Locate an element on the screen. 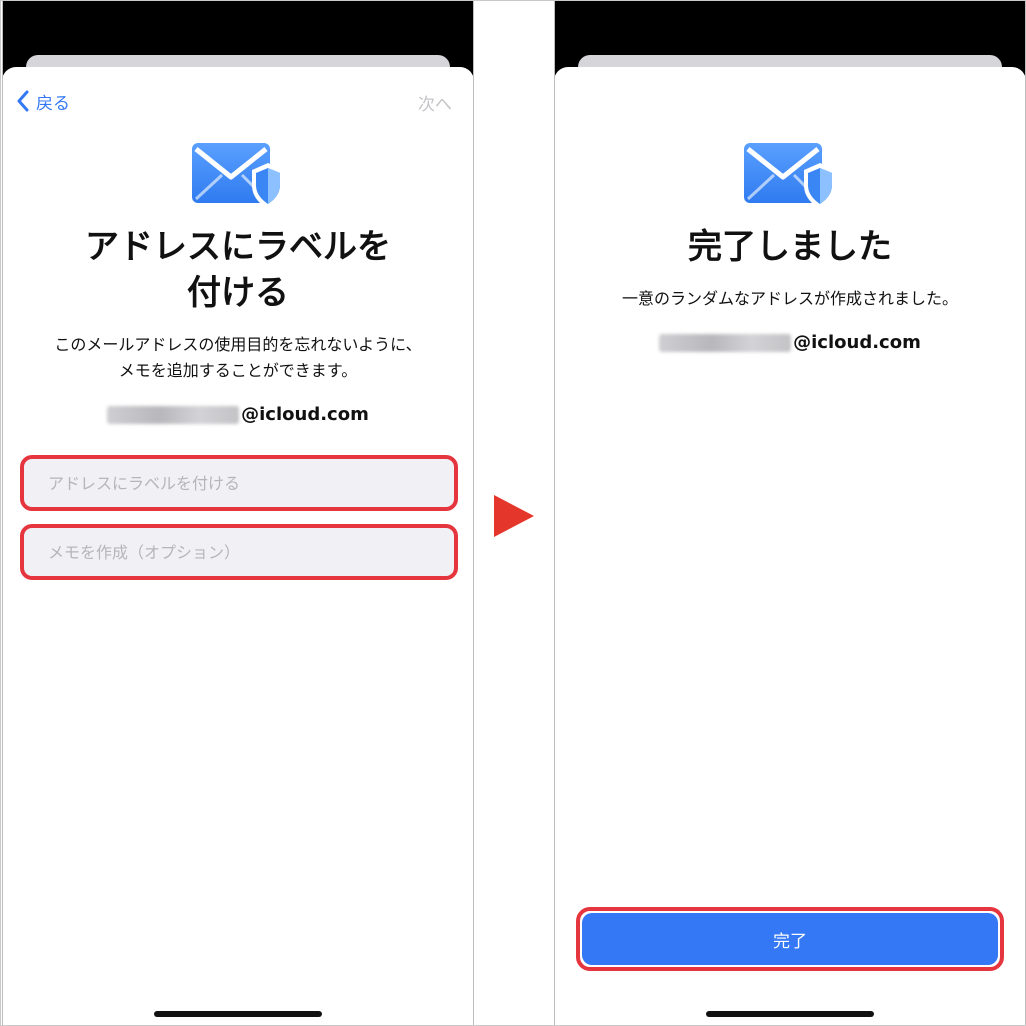  page-title: 完了しました is located at coordinates (790, 247).